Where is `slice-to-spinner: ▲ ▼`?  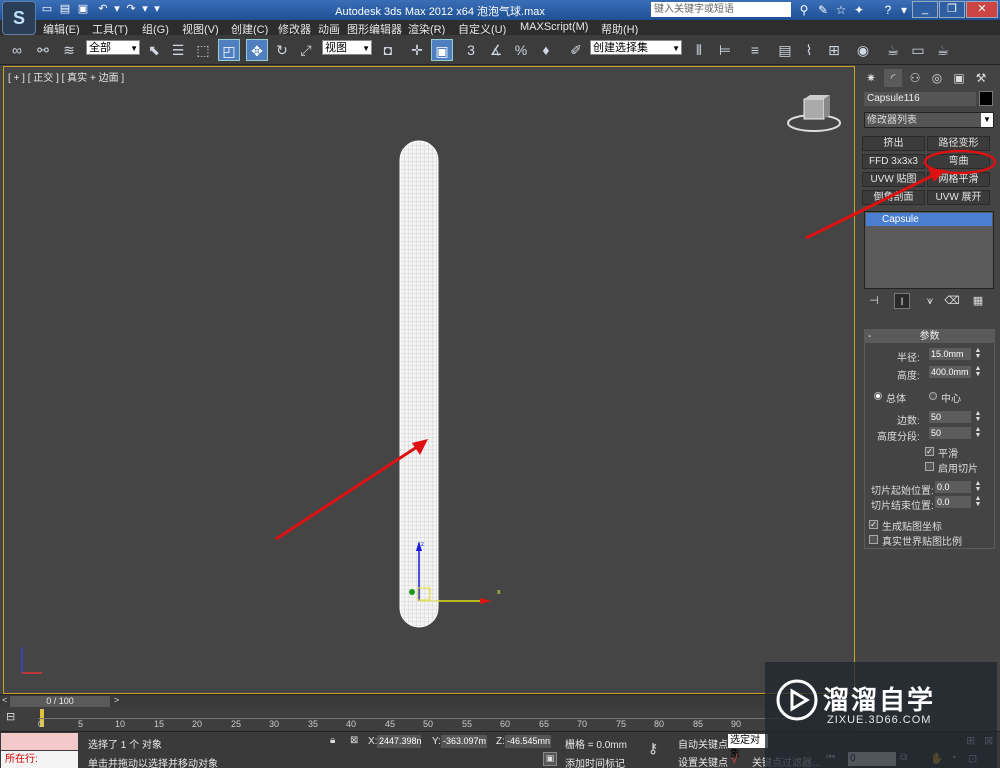
slice-to-spinner: ▲ ▼ is located at coordinates (978, 501).